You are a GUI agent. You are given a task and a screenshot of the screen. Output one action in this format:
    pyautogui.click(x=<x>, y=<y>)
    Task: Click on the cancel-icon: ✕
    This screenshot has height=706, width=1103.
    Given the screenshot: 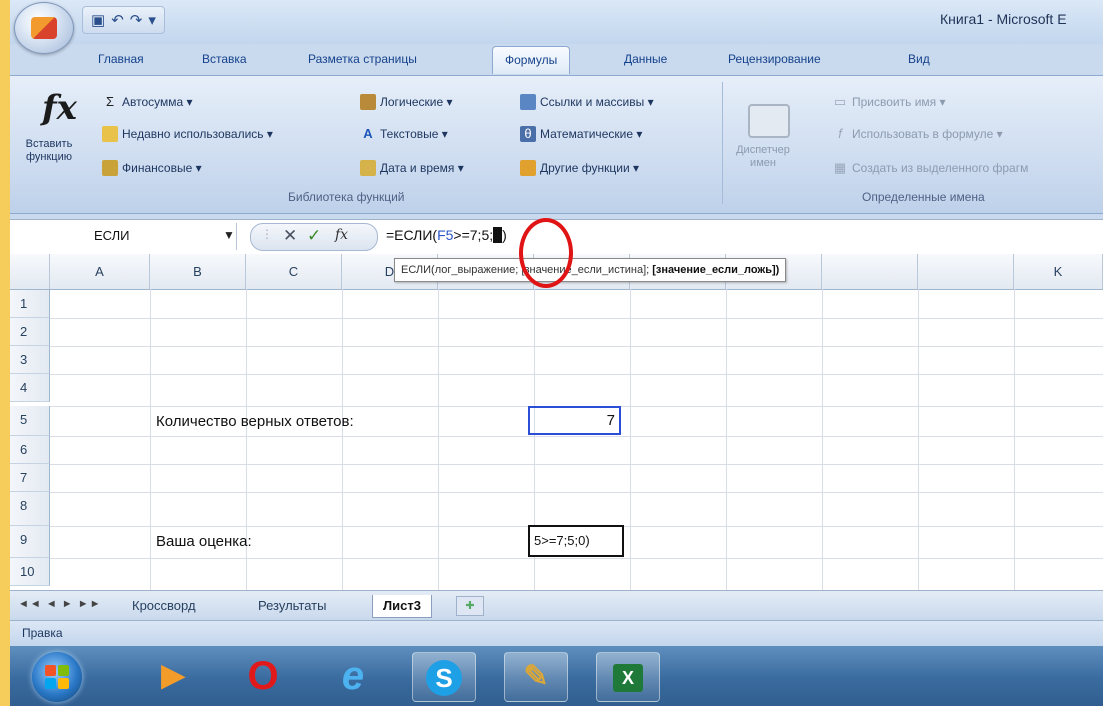 What is the action you would take?
    pyautogui.click(x=290, y=236)
    